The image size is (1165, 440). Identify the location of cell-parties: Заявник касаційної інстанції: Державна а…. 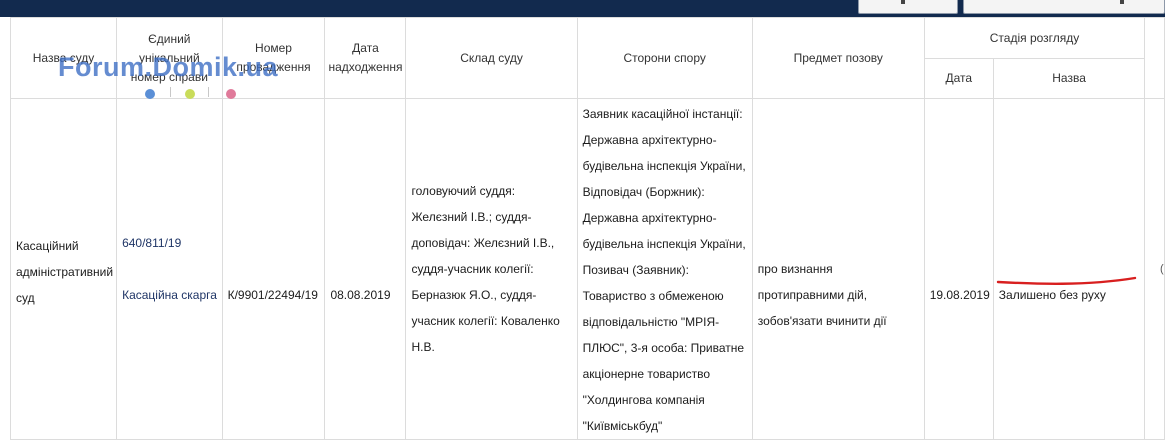
(664, 269).